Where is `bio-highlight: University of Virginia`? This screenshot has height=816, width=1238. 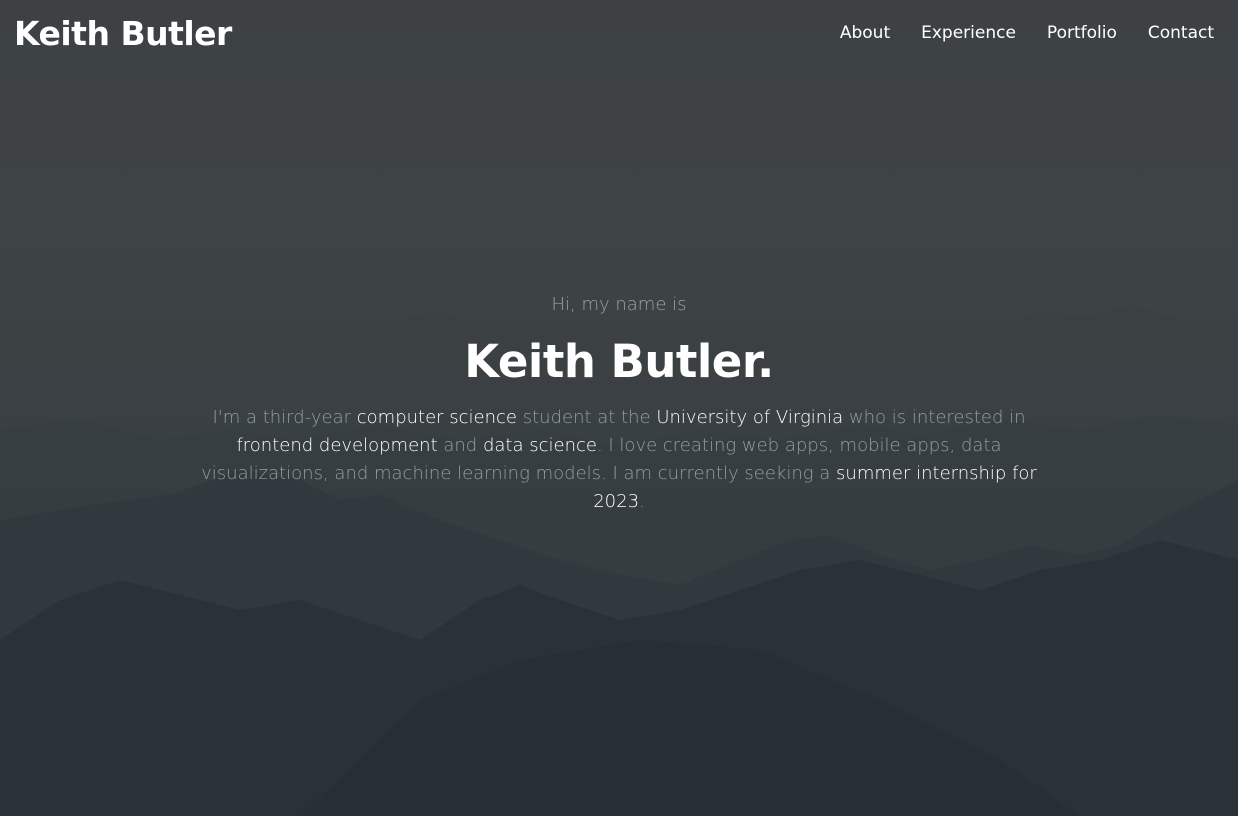 bio-highlight: University of Virginia is located at coordinates (750, 417).